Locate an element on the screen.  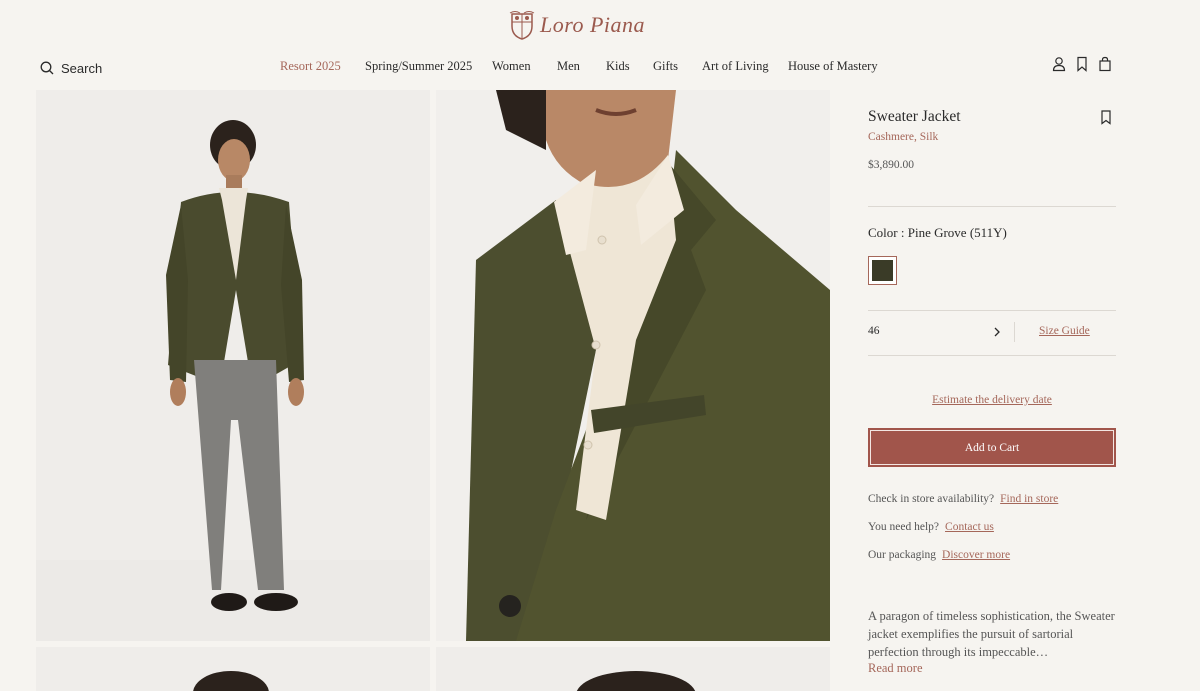
account-icon is located at coordinates (1059, 64).